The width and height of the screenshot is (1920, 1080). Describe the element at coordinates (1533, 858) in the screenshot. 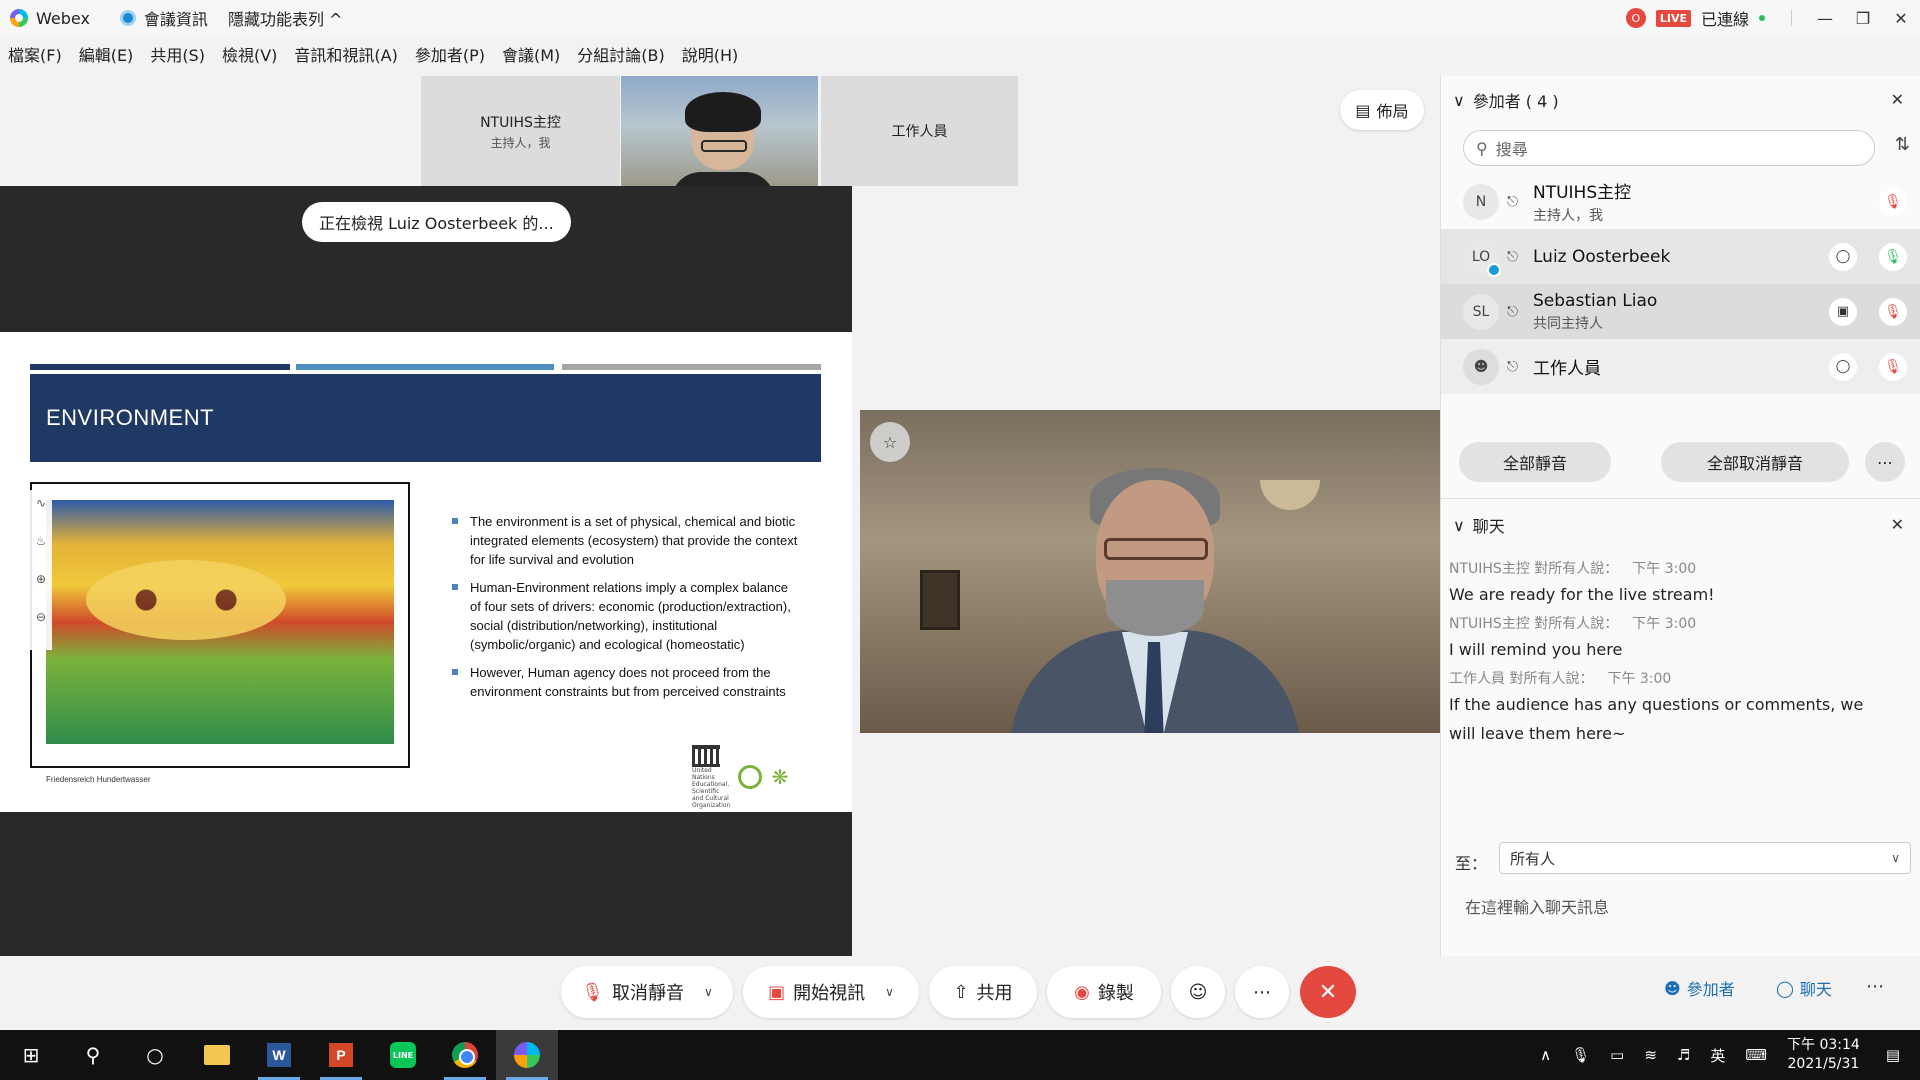

I see `chat-recipient-value: 所有人` at that location.